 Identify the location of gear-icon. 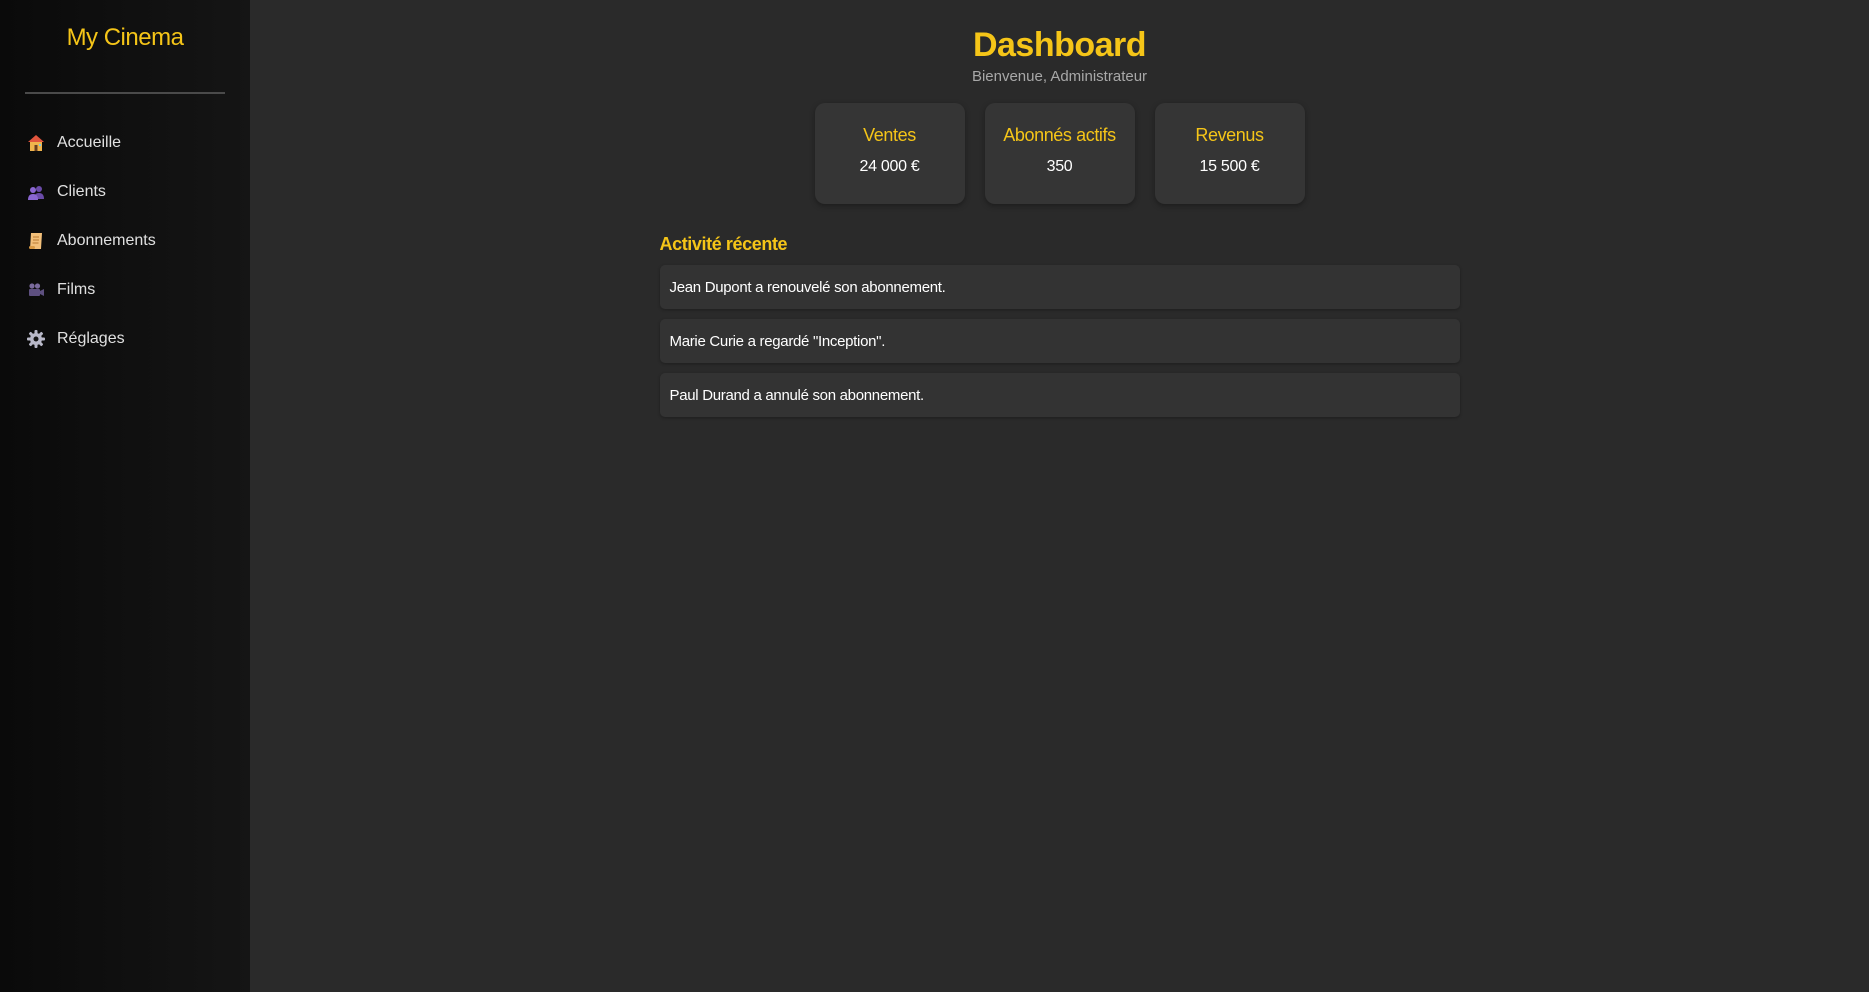
(36, 339).